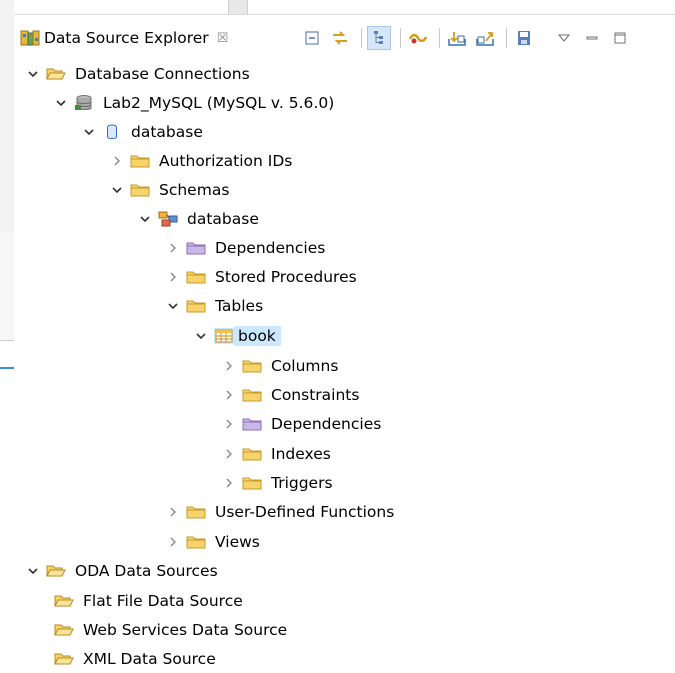  Describe the element at coordinates (312, 38) in the screenshot. I see `collapse-all-icon` at that location.